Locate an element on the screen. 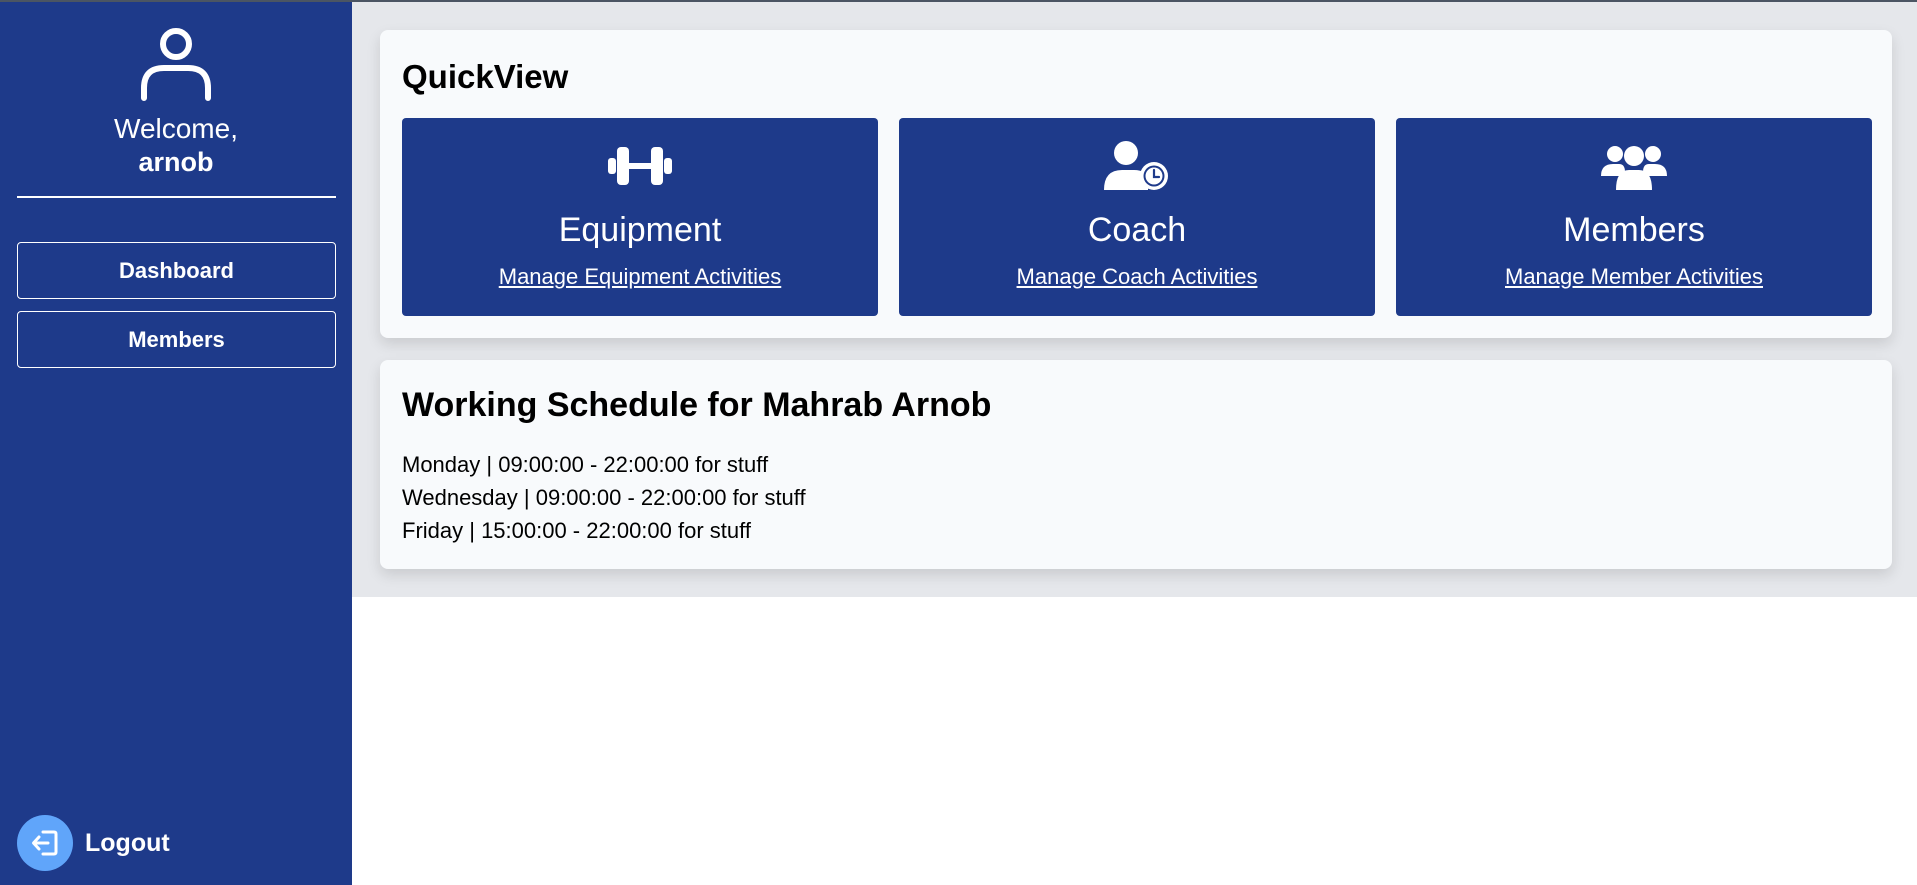 The height and width of the screenshot is (885, 1917). user-profile: Welcome, arnob is located at coordinates (176, 102).